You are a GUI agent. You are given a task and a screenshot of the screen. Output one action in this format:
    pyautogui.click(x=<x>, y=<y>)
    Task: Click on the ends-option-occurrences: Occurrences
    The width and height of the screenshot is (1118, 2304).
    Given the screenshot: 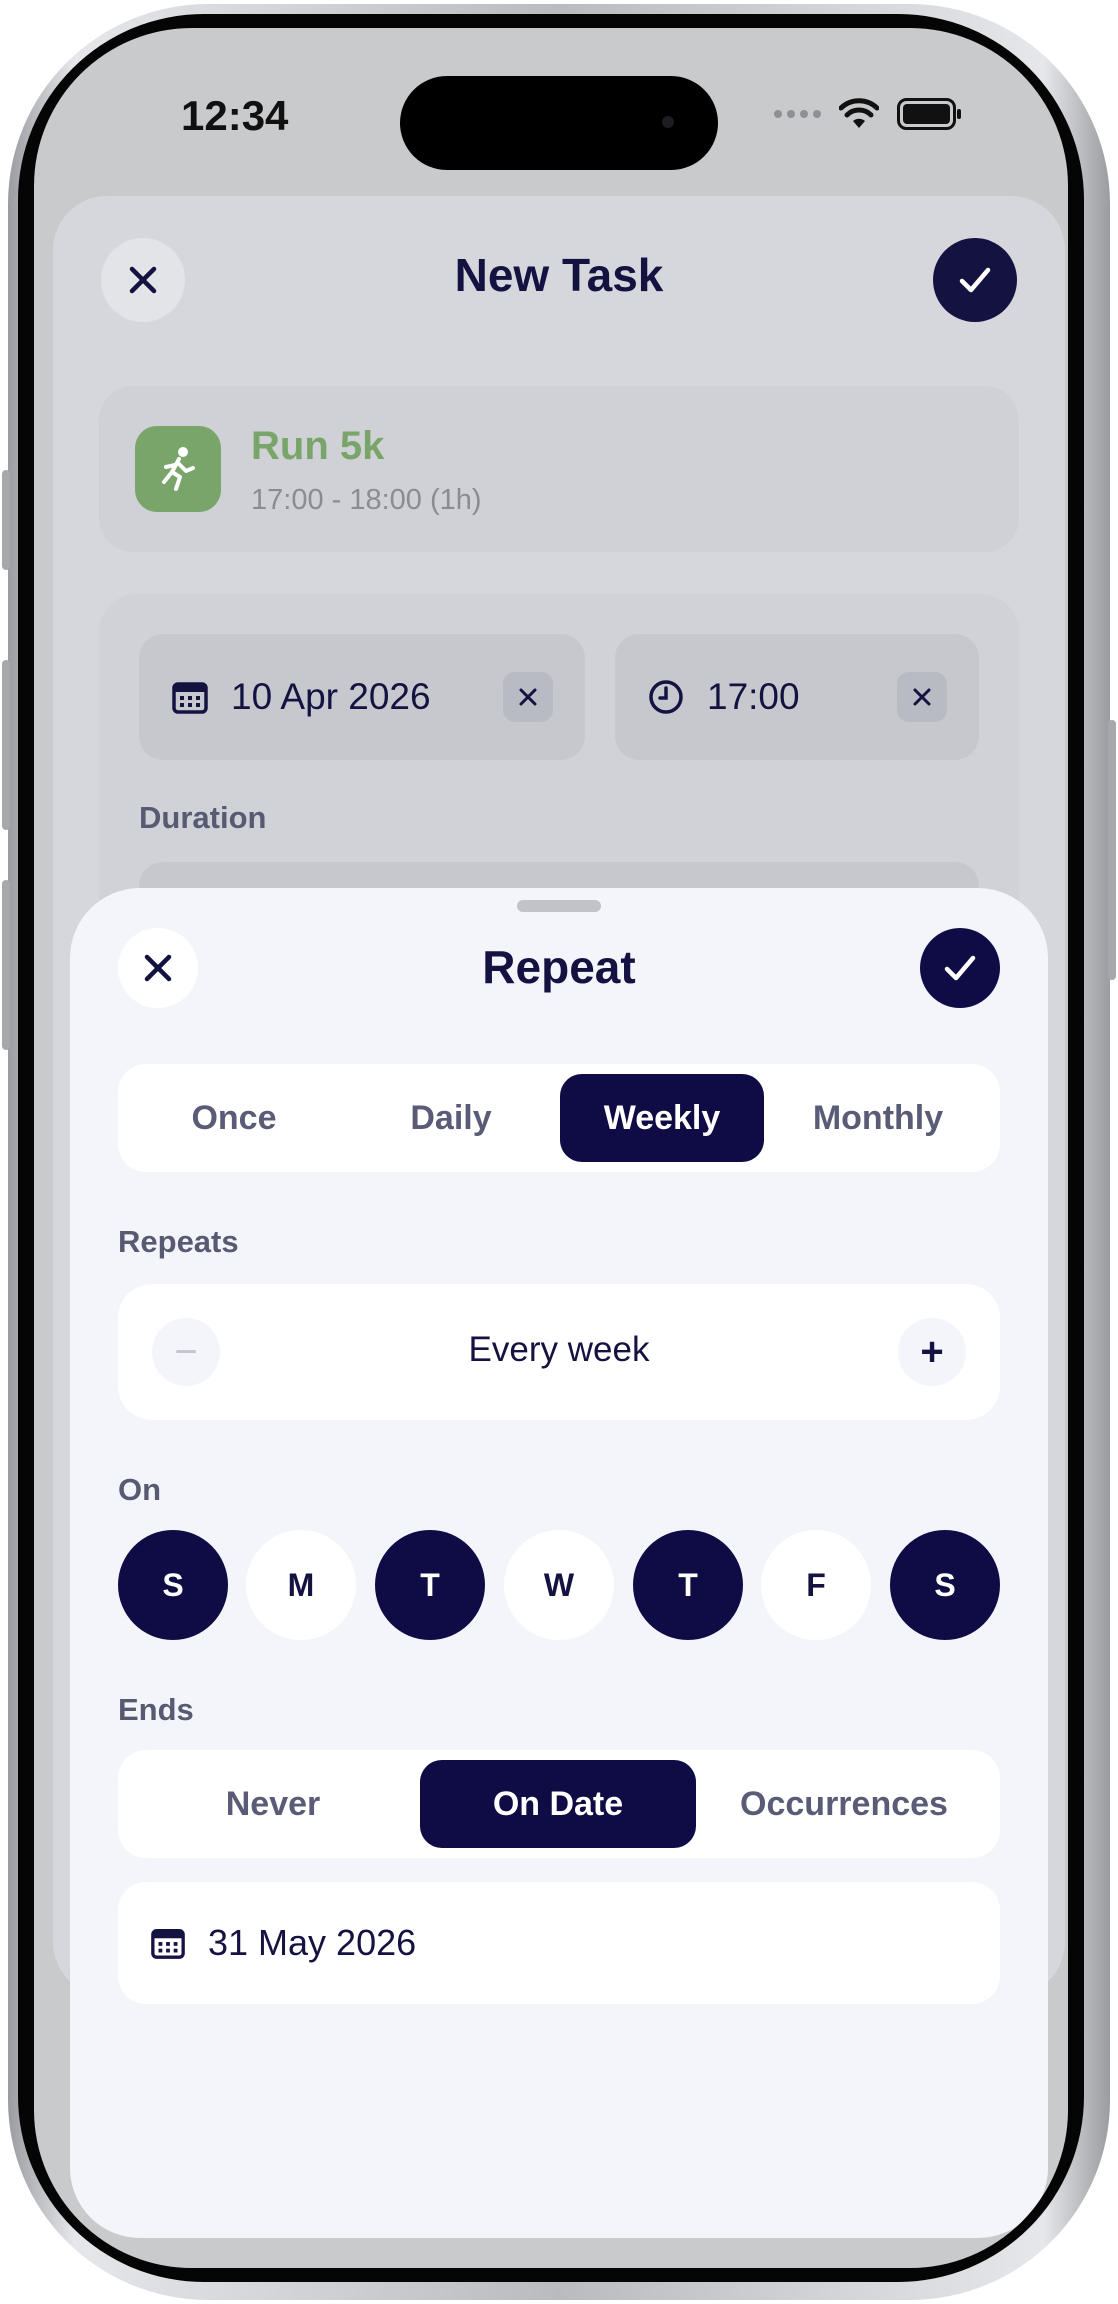 What is the action you would take?
    pyautogui.click(x=844, y=1804)
    